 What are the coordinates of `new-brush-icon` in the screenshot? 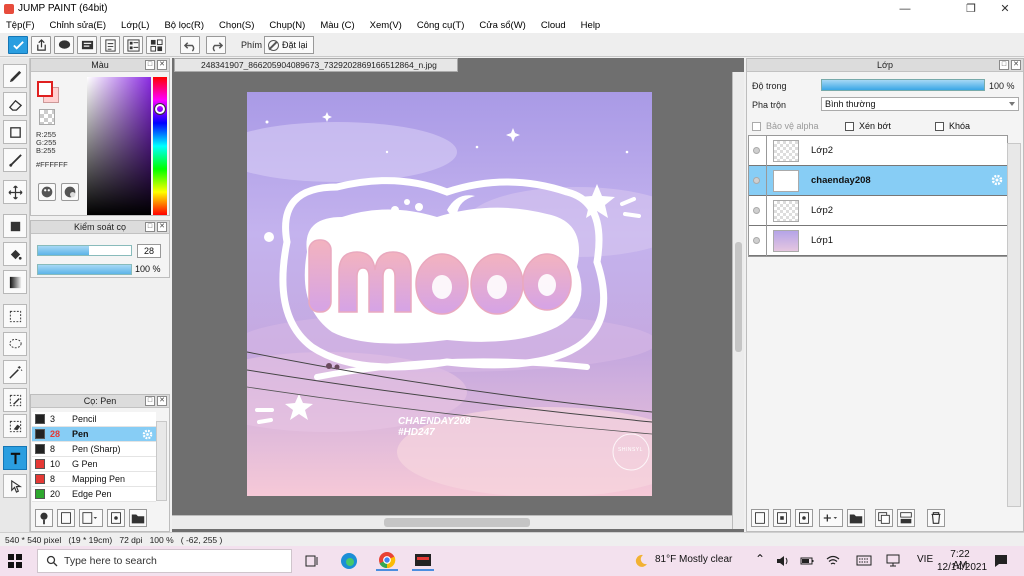 It's located at (66, 518).